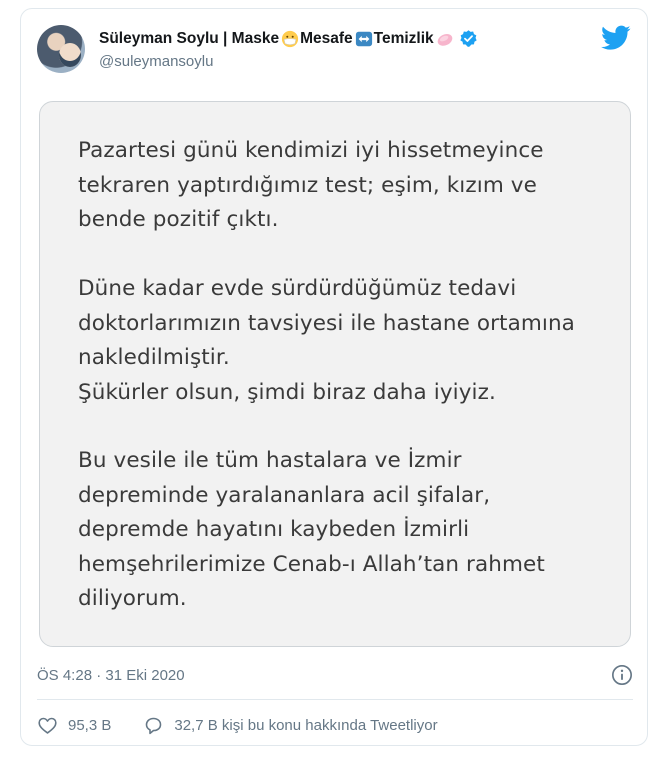  I want to click on left-right-arrow-emoji-icon, so click(363, 38).